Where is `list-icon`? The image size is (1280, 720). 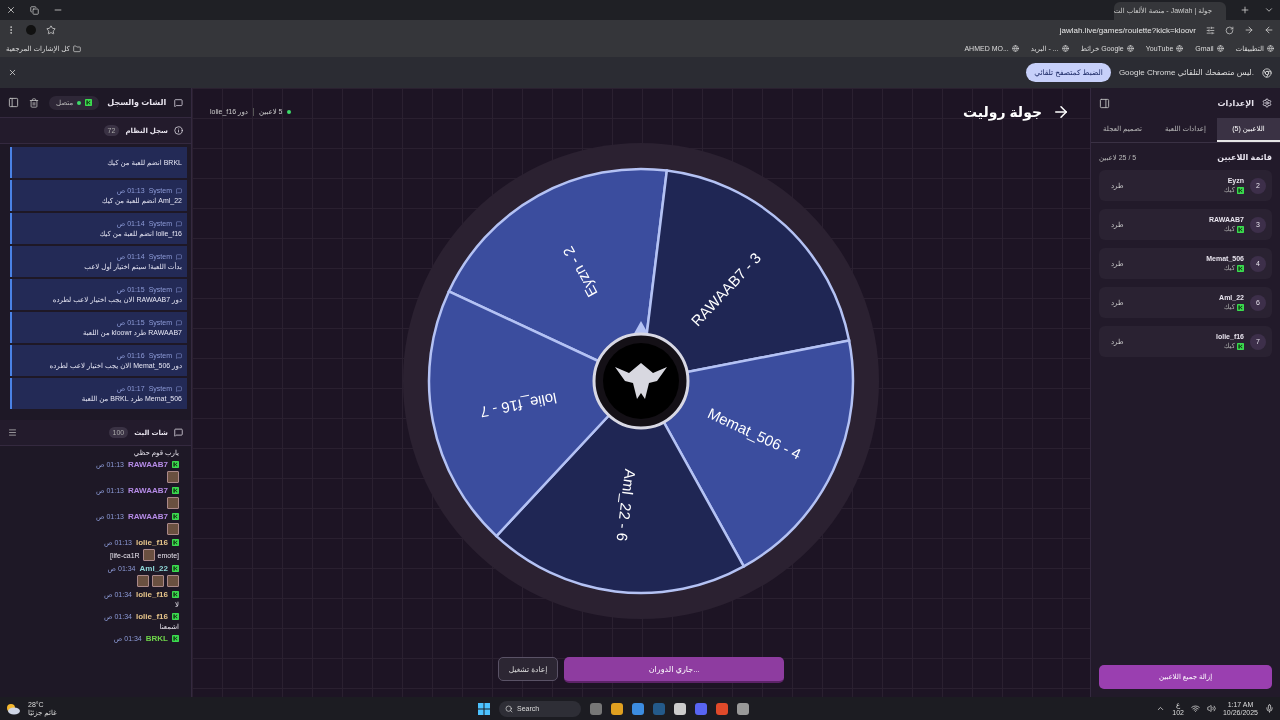
list-icon is located at coordinates (12, 432).